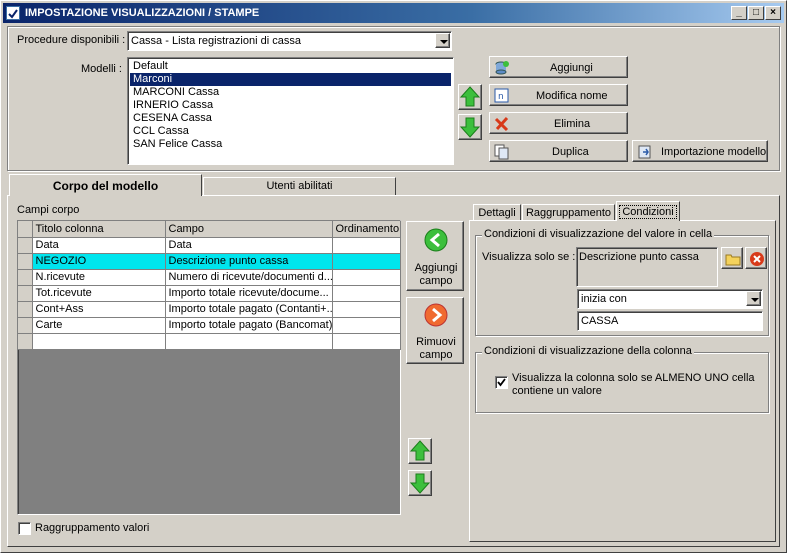 This screenshot has height=553, width=787. I want to click on window-title: IMPOSTAZIONE VISUALIZZAZIONI / STAMPE, so click(142, 13).